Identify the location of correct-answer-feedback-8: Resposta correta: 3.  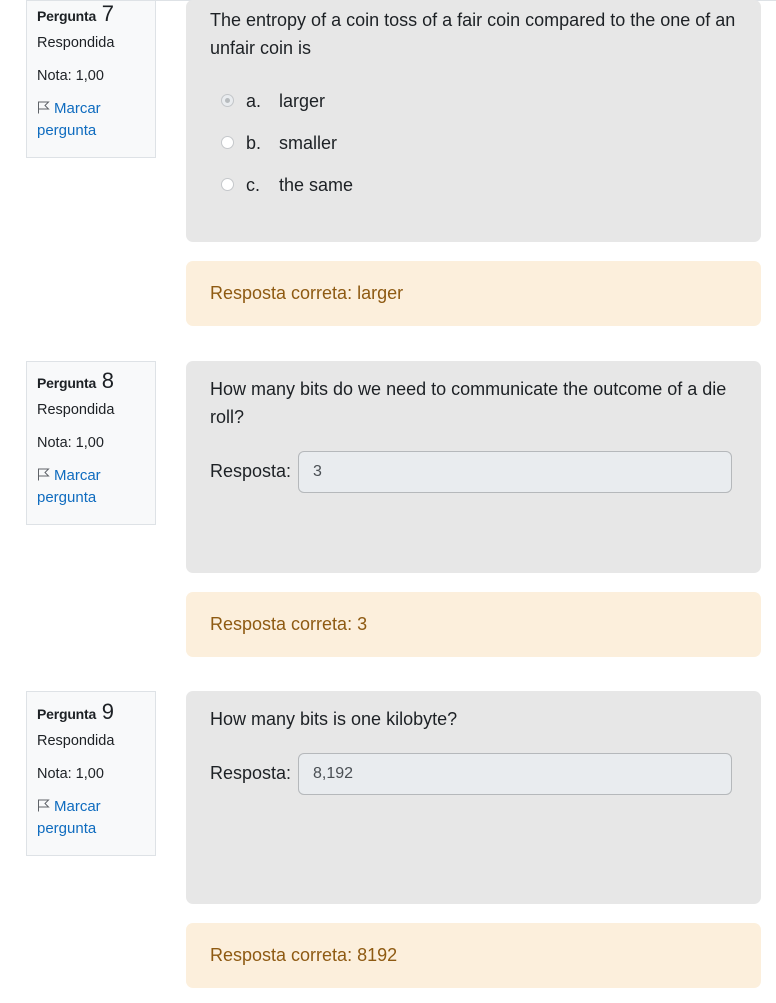
(473, 624).